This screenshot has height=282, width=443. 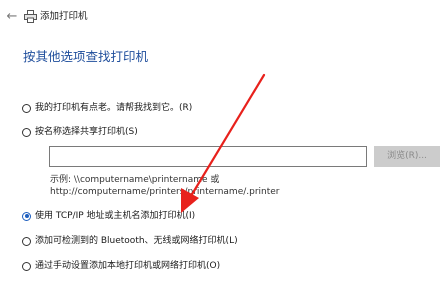 I want to click on option-manual-local-network: 通过手动设置添加本地打印机或网络打印机(O), so click(x=121, y=266).